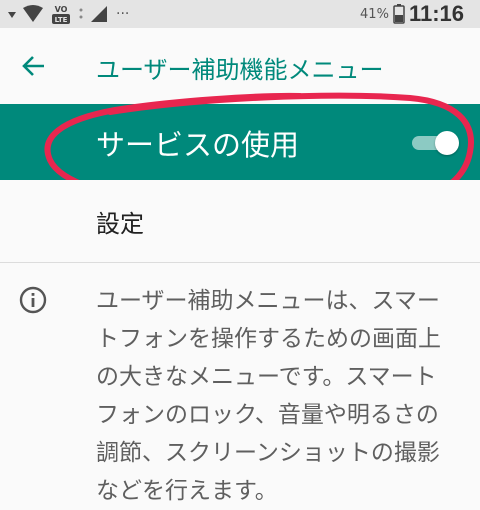 The width and height of the screenshot is (480, 510). Describe the element at coordinates (12, 15) in the screenshot. I see `signal-down-icon` at that location.